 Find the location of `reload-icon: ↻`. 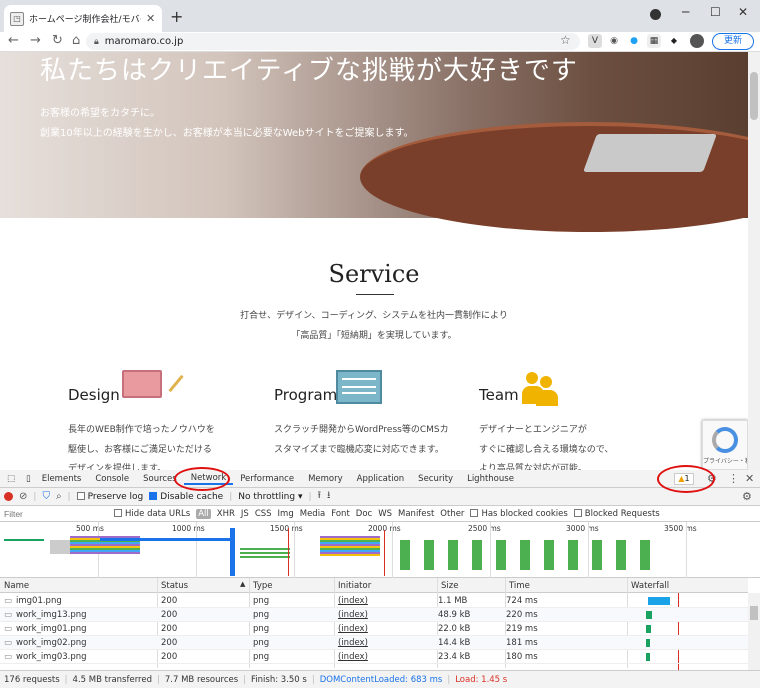

reload-icon: ↻ is located at coordinates (57, 40).